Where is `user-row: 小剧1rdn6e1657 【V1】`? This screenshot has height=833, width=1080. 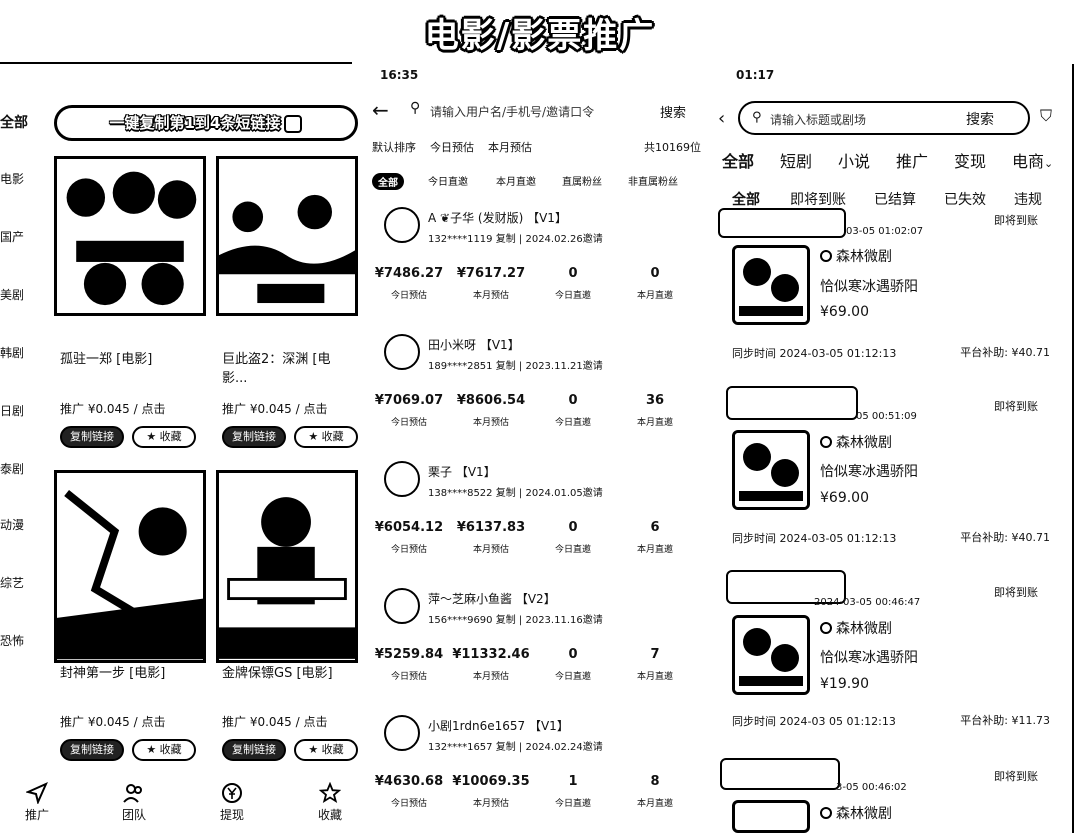 user-row: 小剧1rdn6e1657 【V1】 is located at coordinates (498, 725).